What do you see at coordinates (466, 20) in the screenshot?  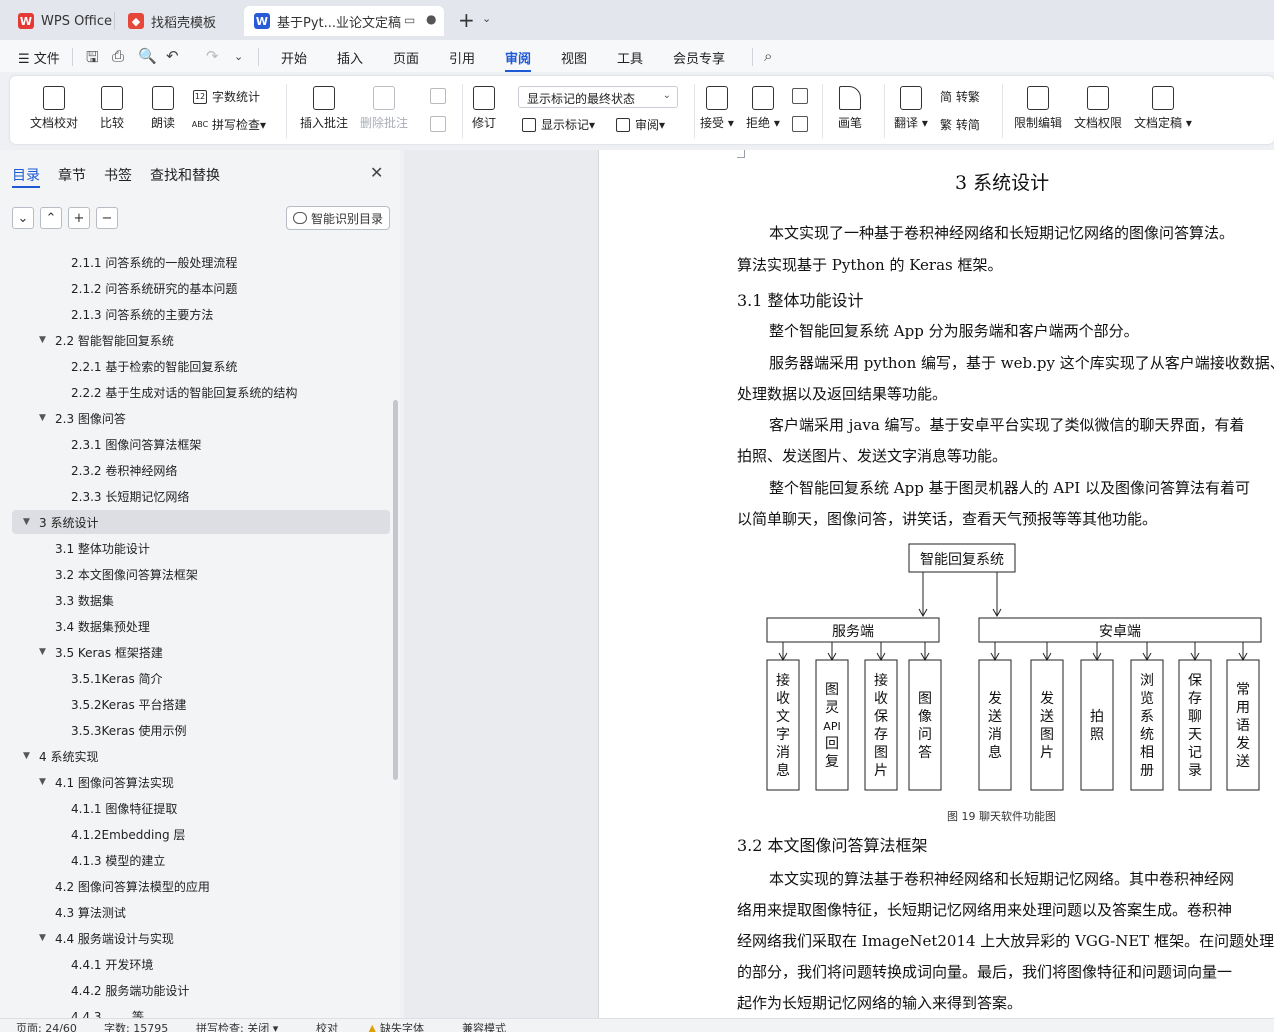 I see `new-tab-plus-icon: +` at bounding box center [466, 20].